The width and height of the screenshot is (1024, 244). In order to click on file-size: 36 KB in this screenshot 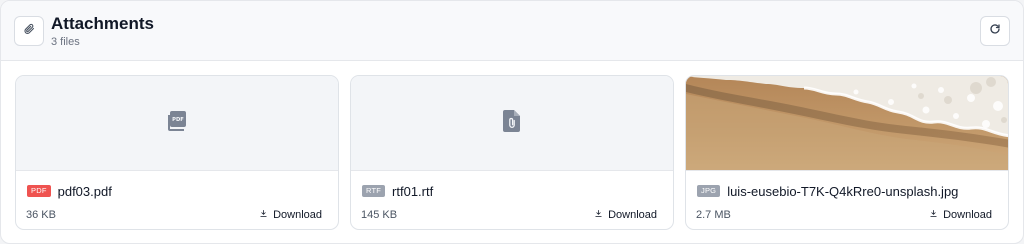, I will do `click(41, 215)`.